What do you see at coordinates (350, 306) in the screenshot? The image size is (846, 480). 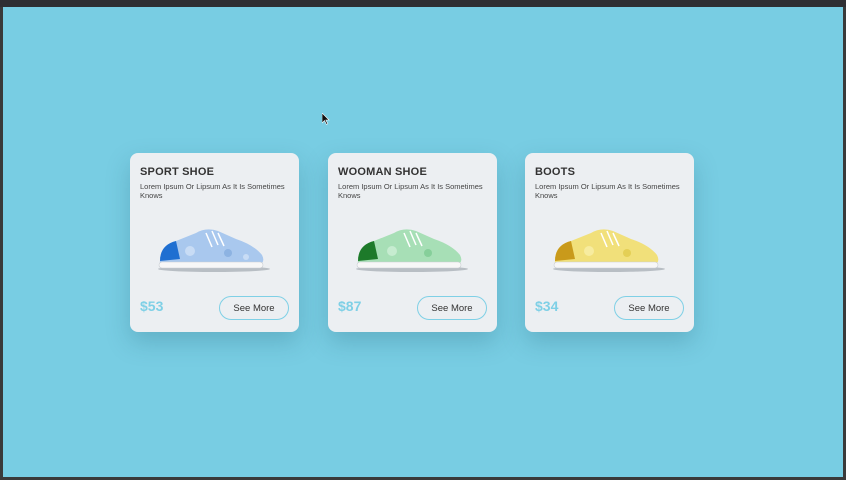 I see `price-label: $87` at bounding box center [350, 306].